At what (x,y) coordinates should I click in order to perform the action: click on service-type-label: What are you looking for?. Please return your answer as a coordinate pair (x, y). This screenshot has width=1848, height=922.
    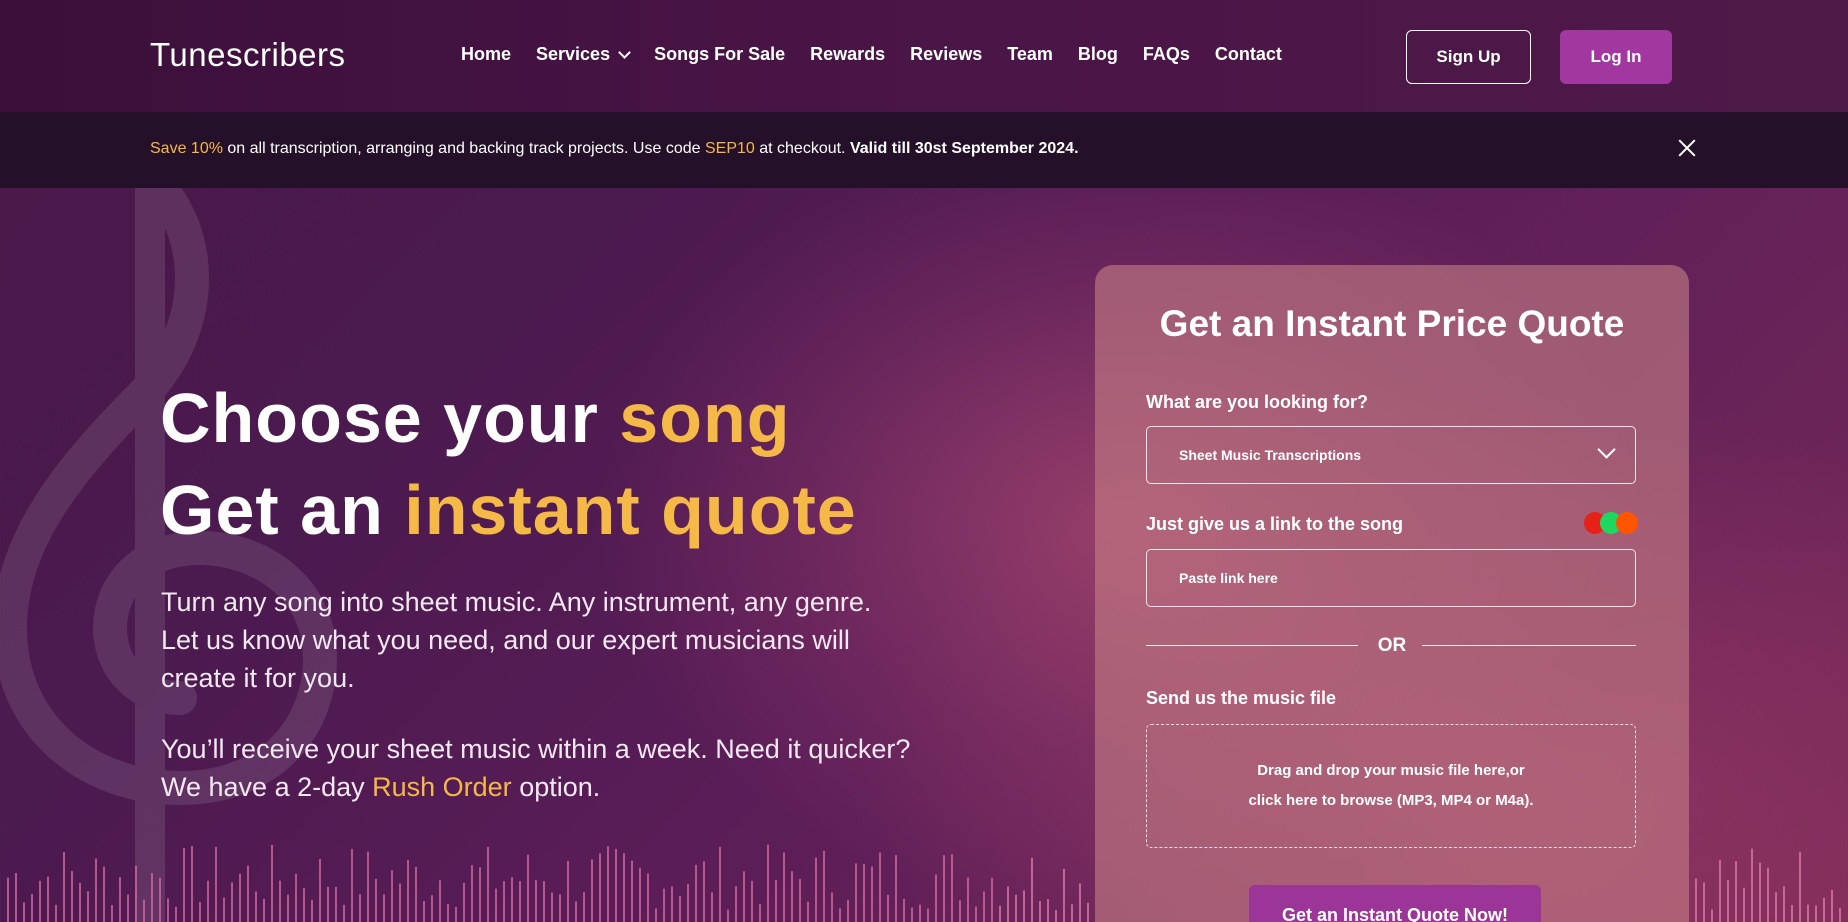
    Looking at the image, I should click on (1257, 402).